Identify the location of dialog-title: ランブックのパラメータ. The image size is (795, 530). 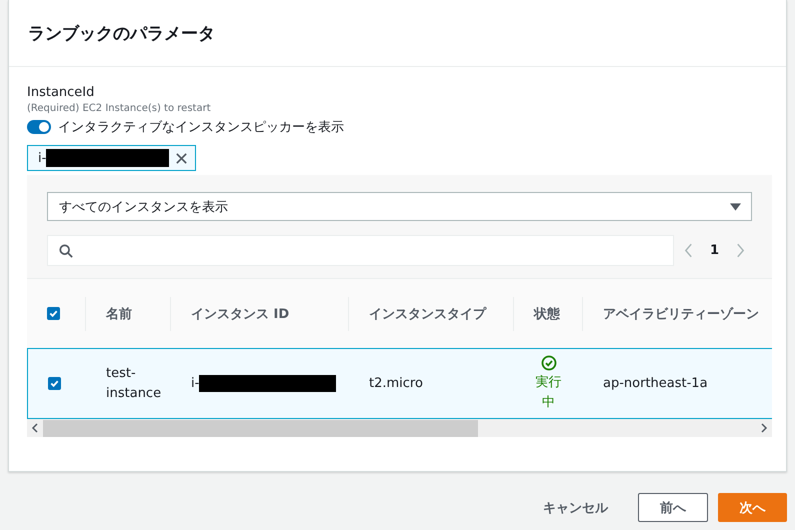
(121, 33).